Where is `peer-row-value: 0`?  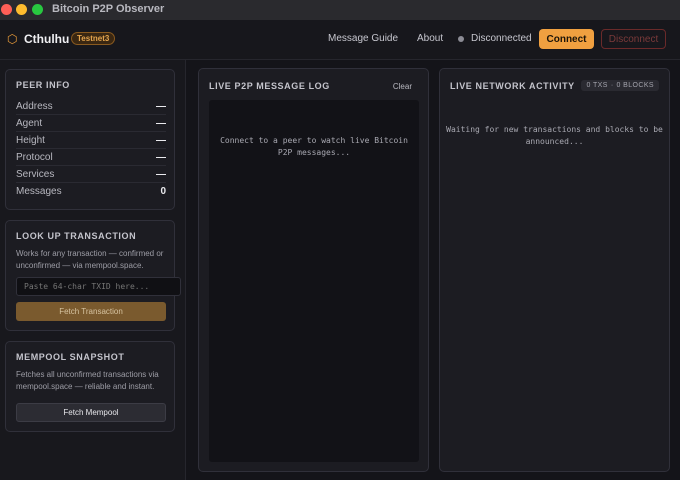 peer-row-value: 0 is located at coordinates (163, 191).